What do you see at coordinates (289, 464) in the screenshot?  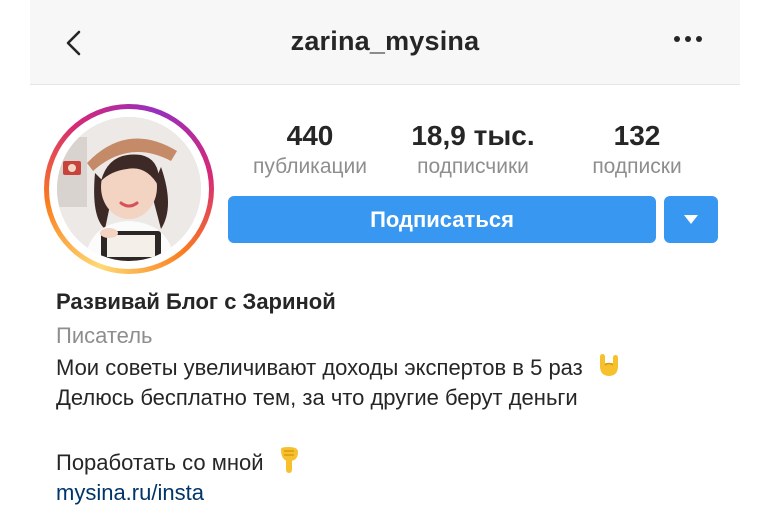 I see `pointing-down-emoji-icon` at bounding box center [289, 464].